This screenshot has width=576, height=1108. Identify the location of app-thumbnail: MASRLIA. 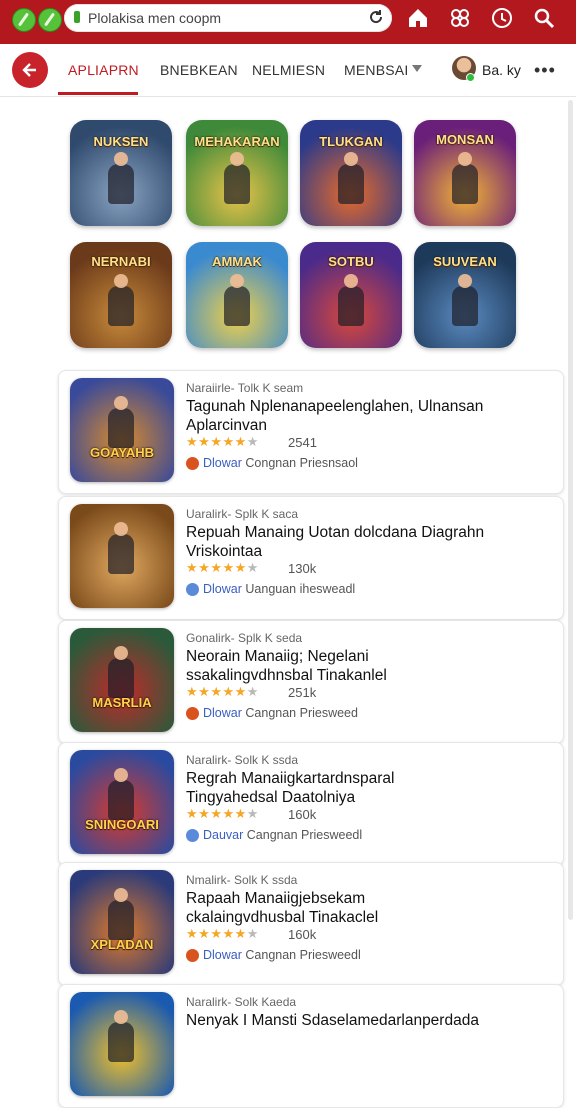
(122, 680).